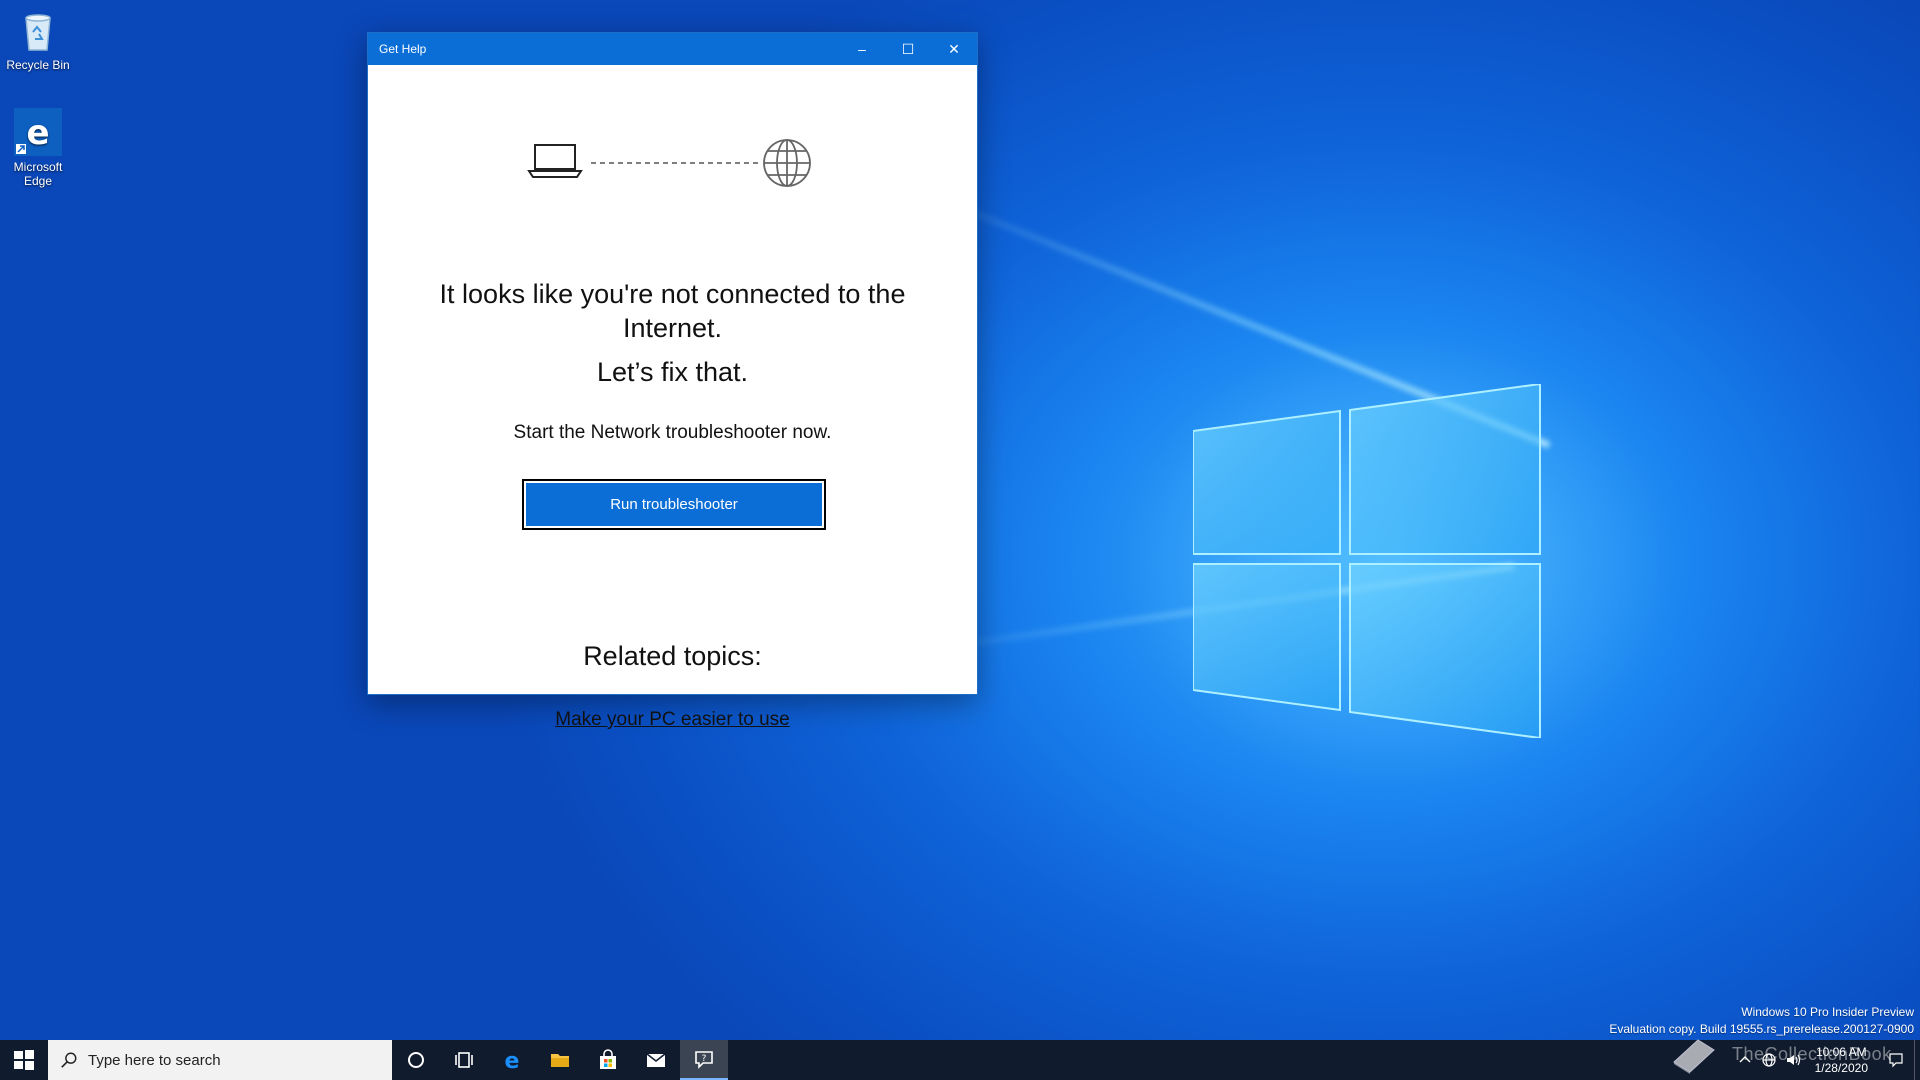 The image size is (1920, 1080). I want to click on store-button, so click(608, 1060).